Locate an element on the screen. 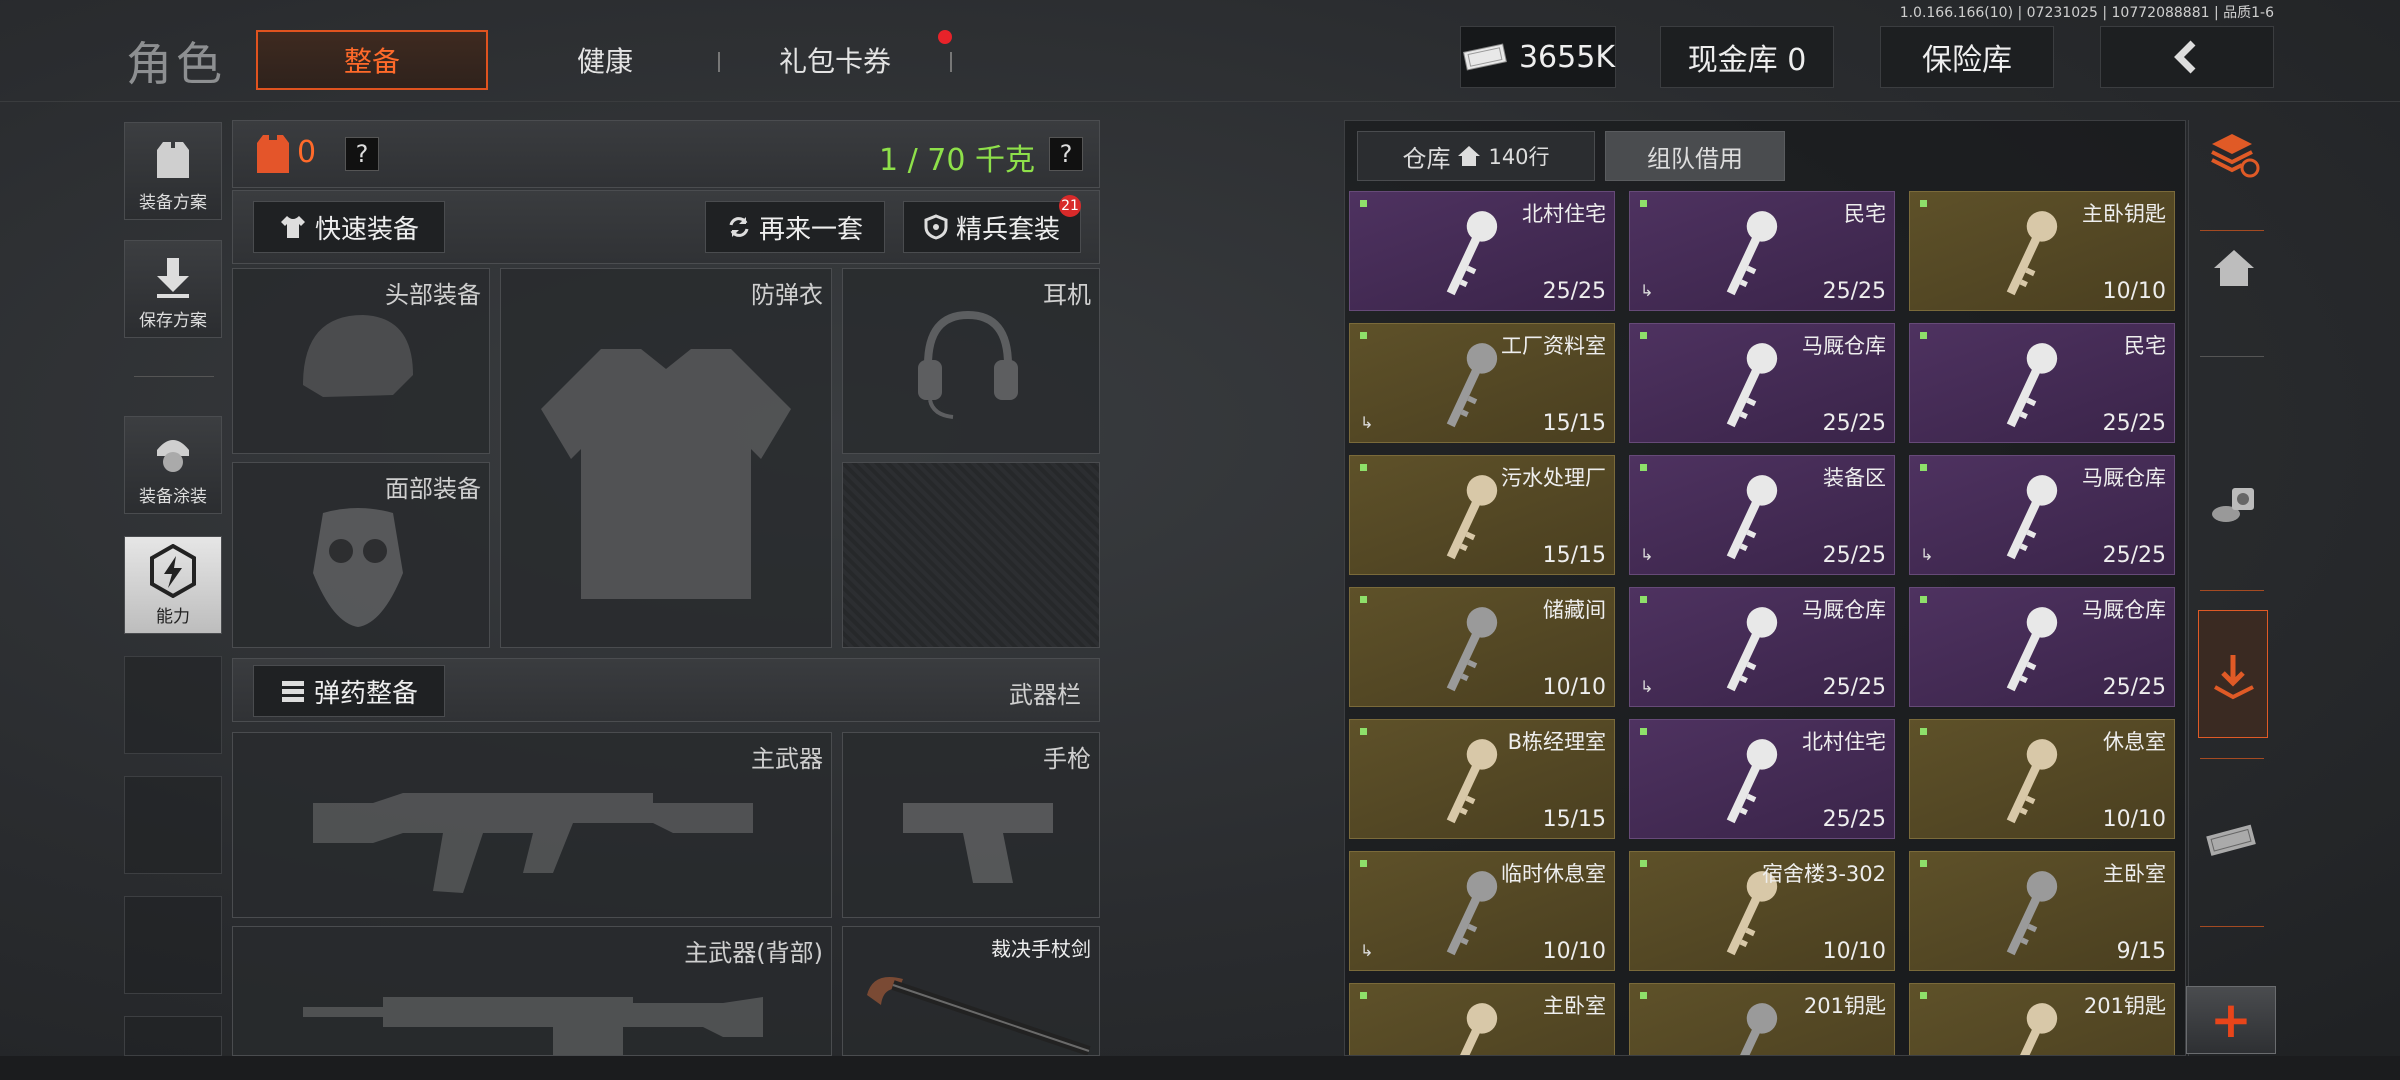 This screenshot has width=2400, height=1080. head-gear-slot: 头部装备 is located at coordinates (361, 361).